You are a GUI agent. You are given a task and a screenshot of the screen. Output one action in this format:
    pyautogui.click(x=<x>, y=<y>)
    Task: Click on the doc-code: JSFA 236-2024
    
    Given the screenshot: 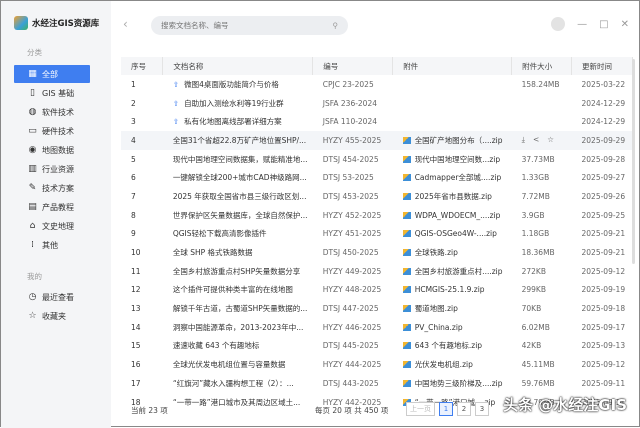 What is the action you would take?
    pyautogui.click(x=350, y=103)
    